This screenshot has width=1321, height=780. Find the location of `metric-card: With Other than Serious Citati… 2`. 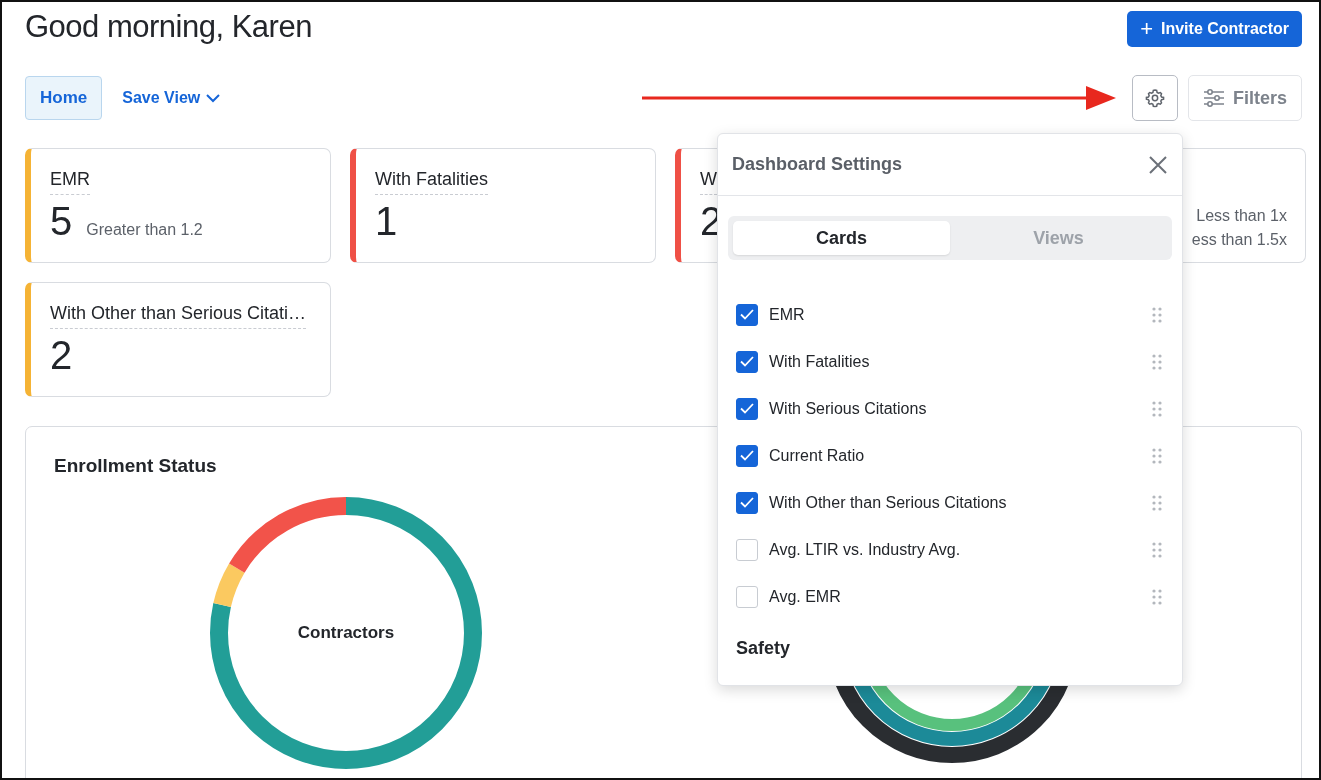

metric-card: With Other than Serious Citati… 2 is located at coordinates (178, 339).